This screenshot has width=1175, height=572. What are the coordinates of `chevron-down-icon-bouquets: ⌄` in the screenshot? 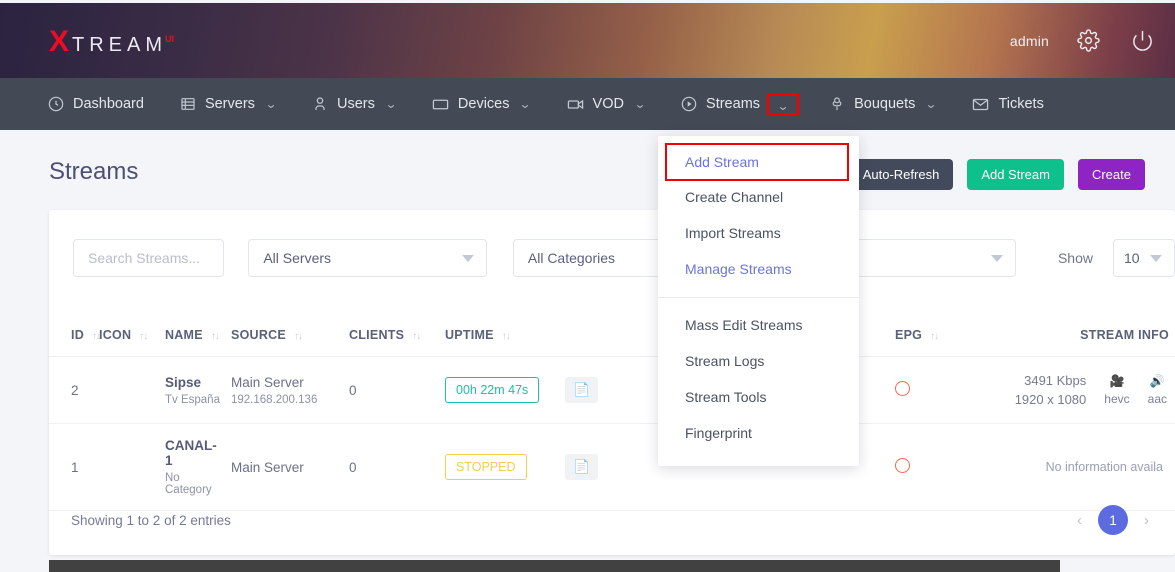 It's located at (931, 104).